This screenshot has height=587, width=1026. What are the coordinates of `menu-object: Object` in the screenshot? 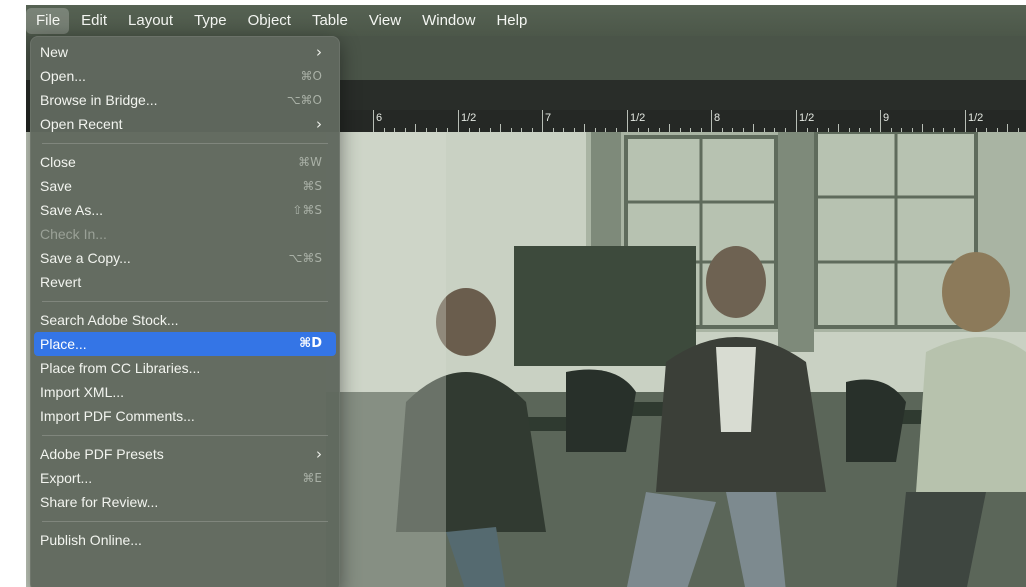 It's located at (269, 21).